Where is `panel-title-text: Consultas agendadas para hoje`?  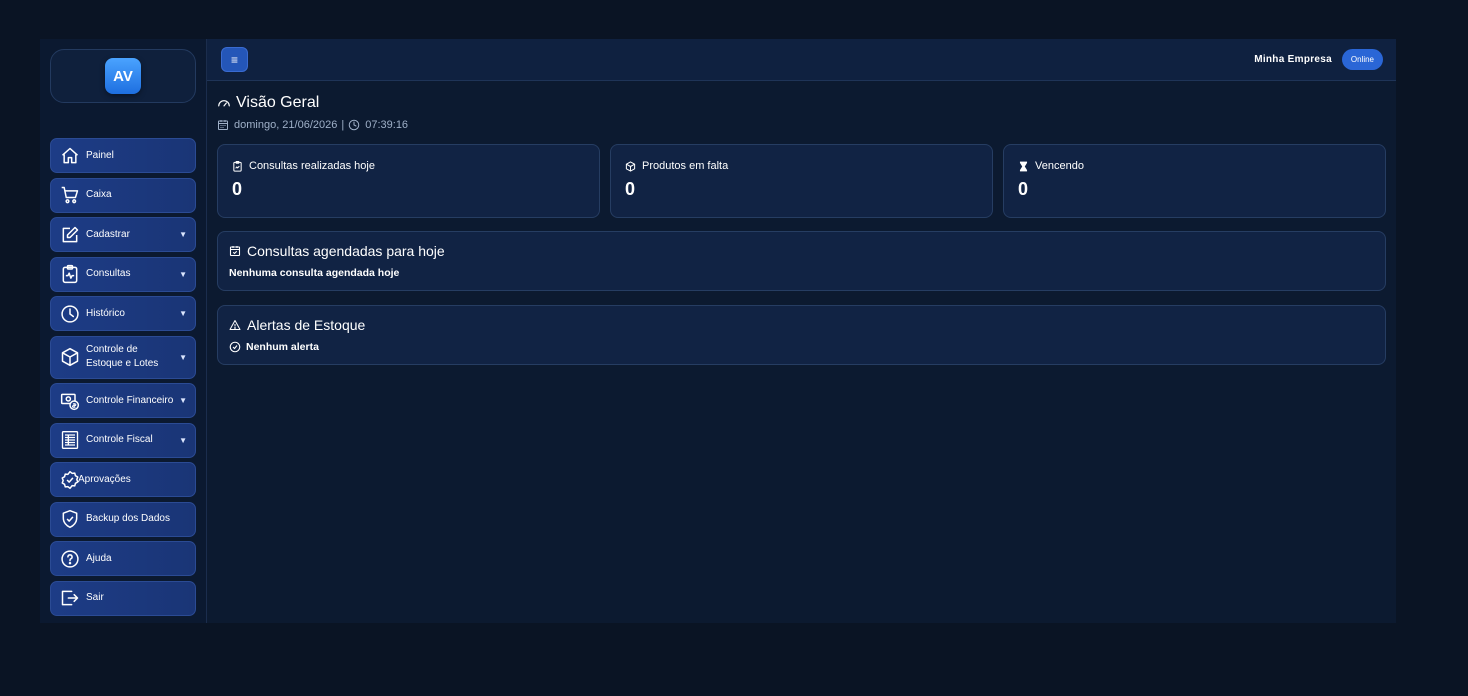
panel-title-text: Consultas agendadas para hoje is located at coordinates (346, 250).